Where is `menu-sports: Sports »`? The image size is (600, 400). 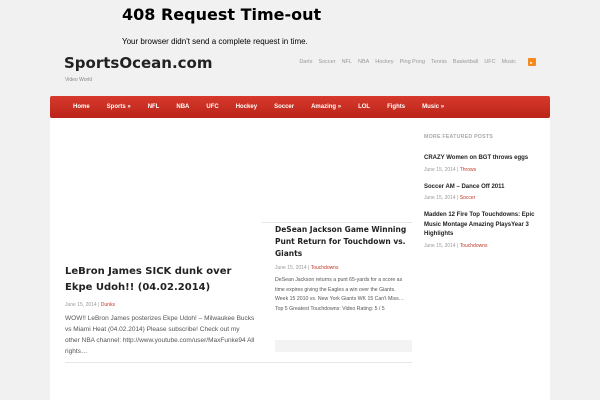
menu-sports: Sports » is located at coordinates (119, 107).